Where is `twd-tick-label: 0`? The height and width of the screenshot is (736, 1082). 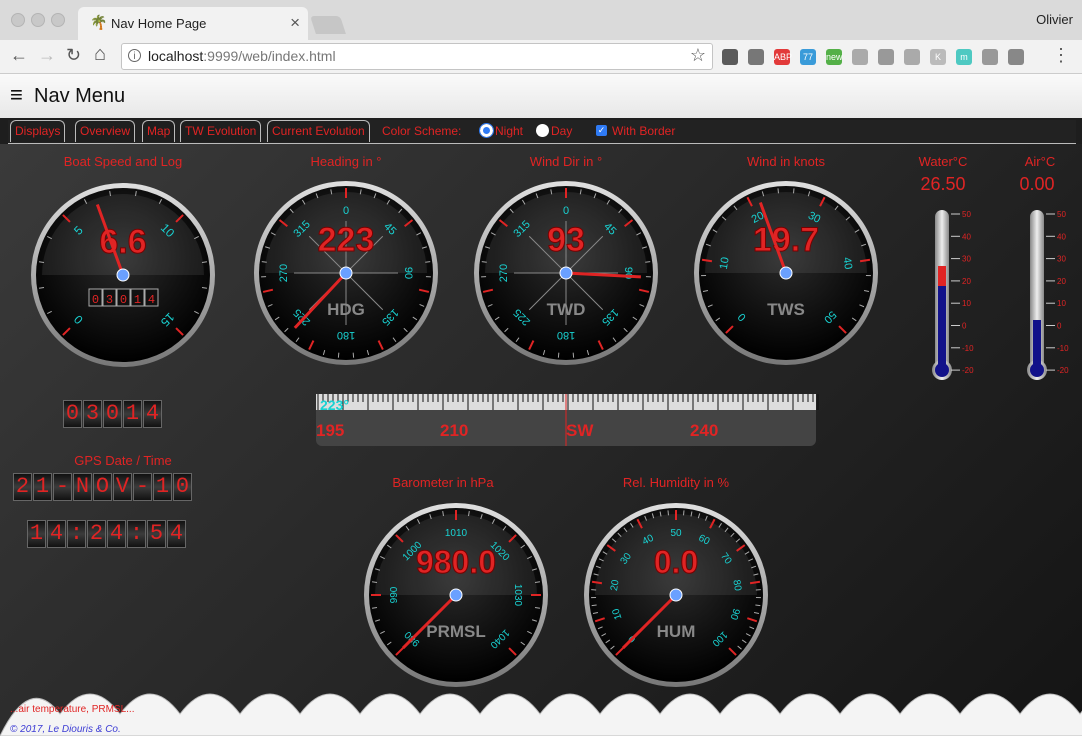
twd-tick-label: 0 is located at coordinates (566, 211).